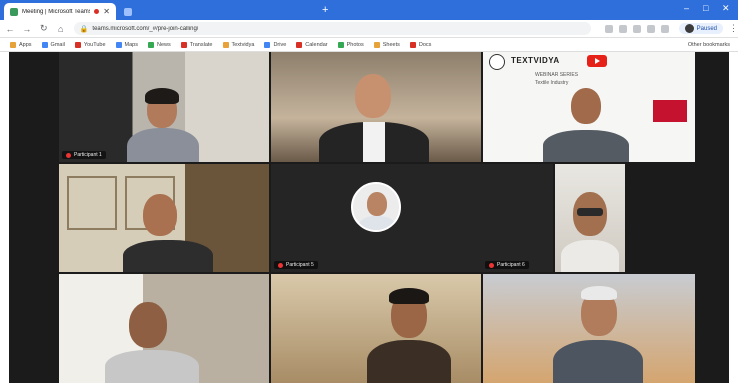 The height and width of the screenshot is (383, 738). Describe the element at coordinates (10, 29) in the screenshot. I see `arrow-left-icon: ←` at that location.